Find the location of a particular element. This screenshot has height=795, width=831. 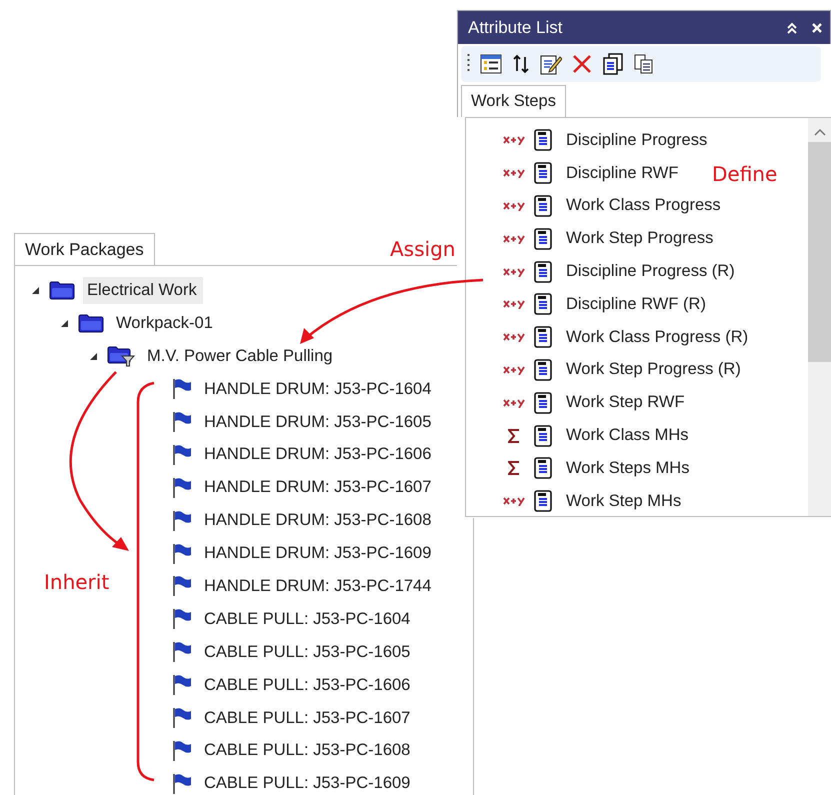

copy-icon is located at coordinates (613, 64).